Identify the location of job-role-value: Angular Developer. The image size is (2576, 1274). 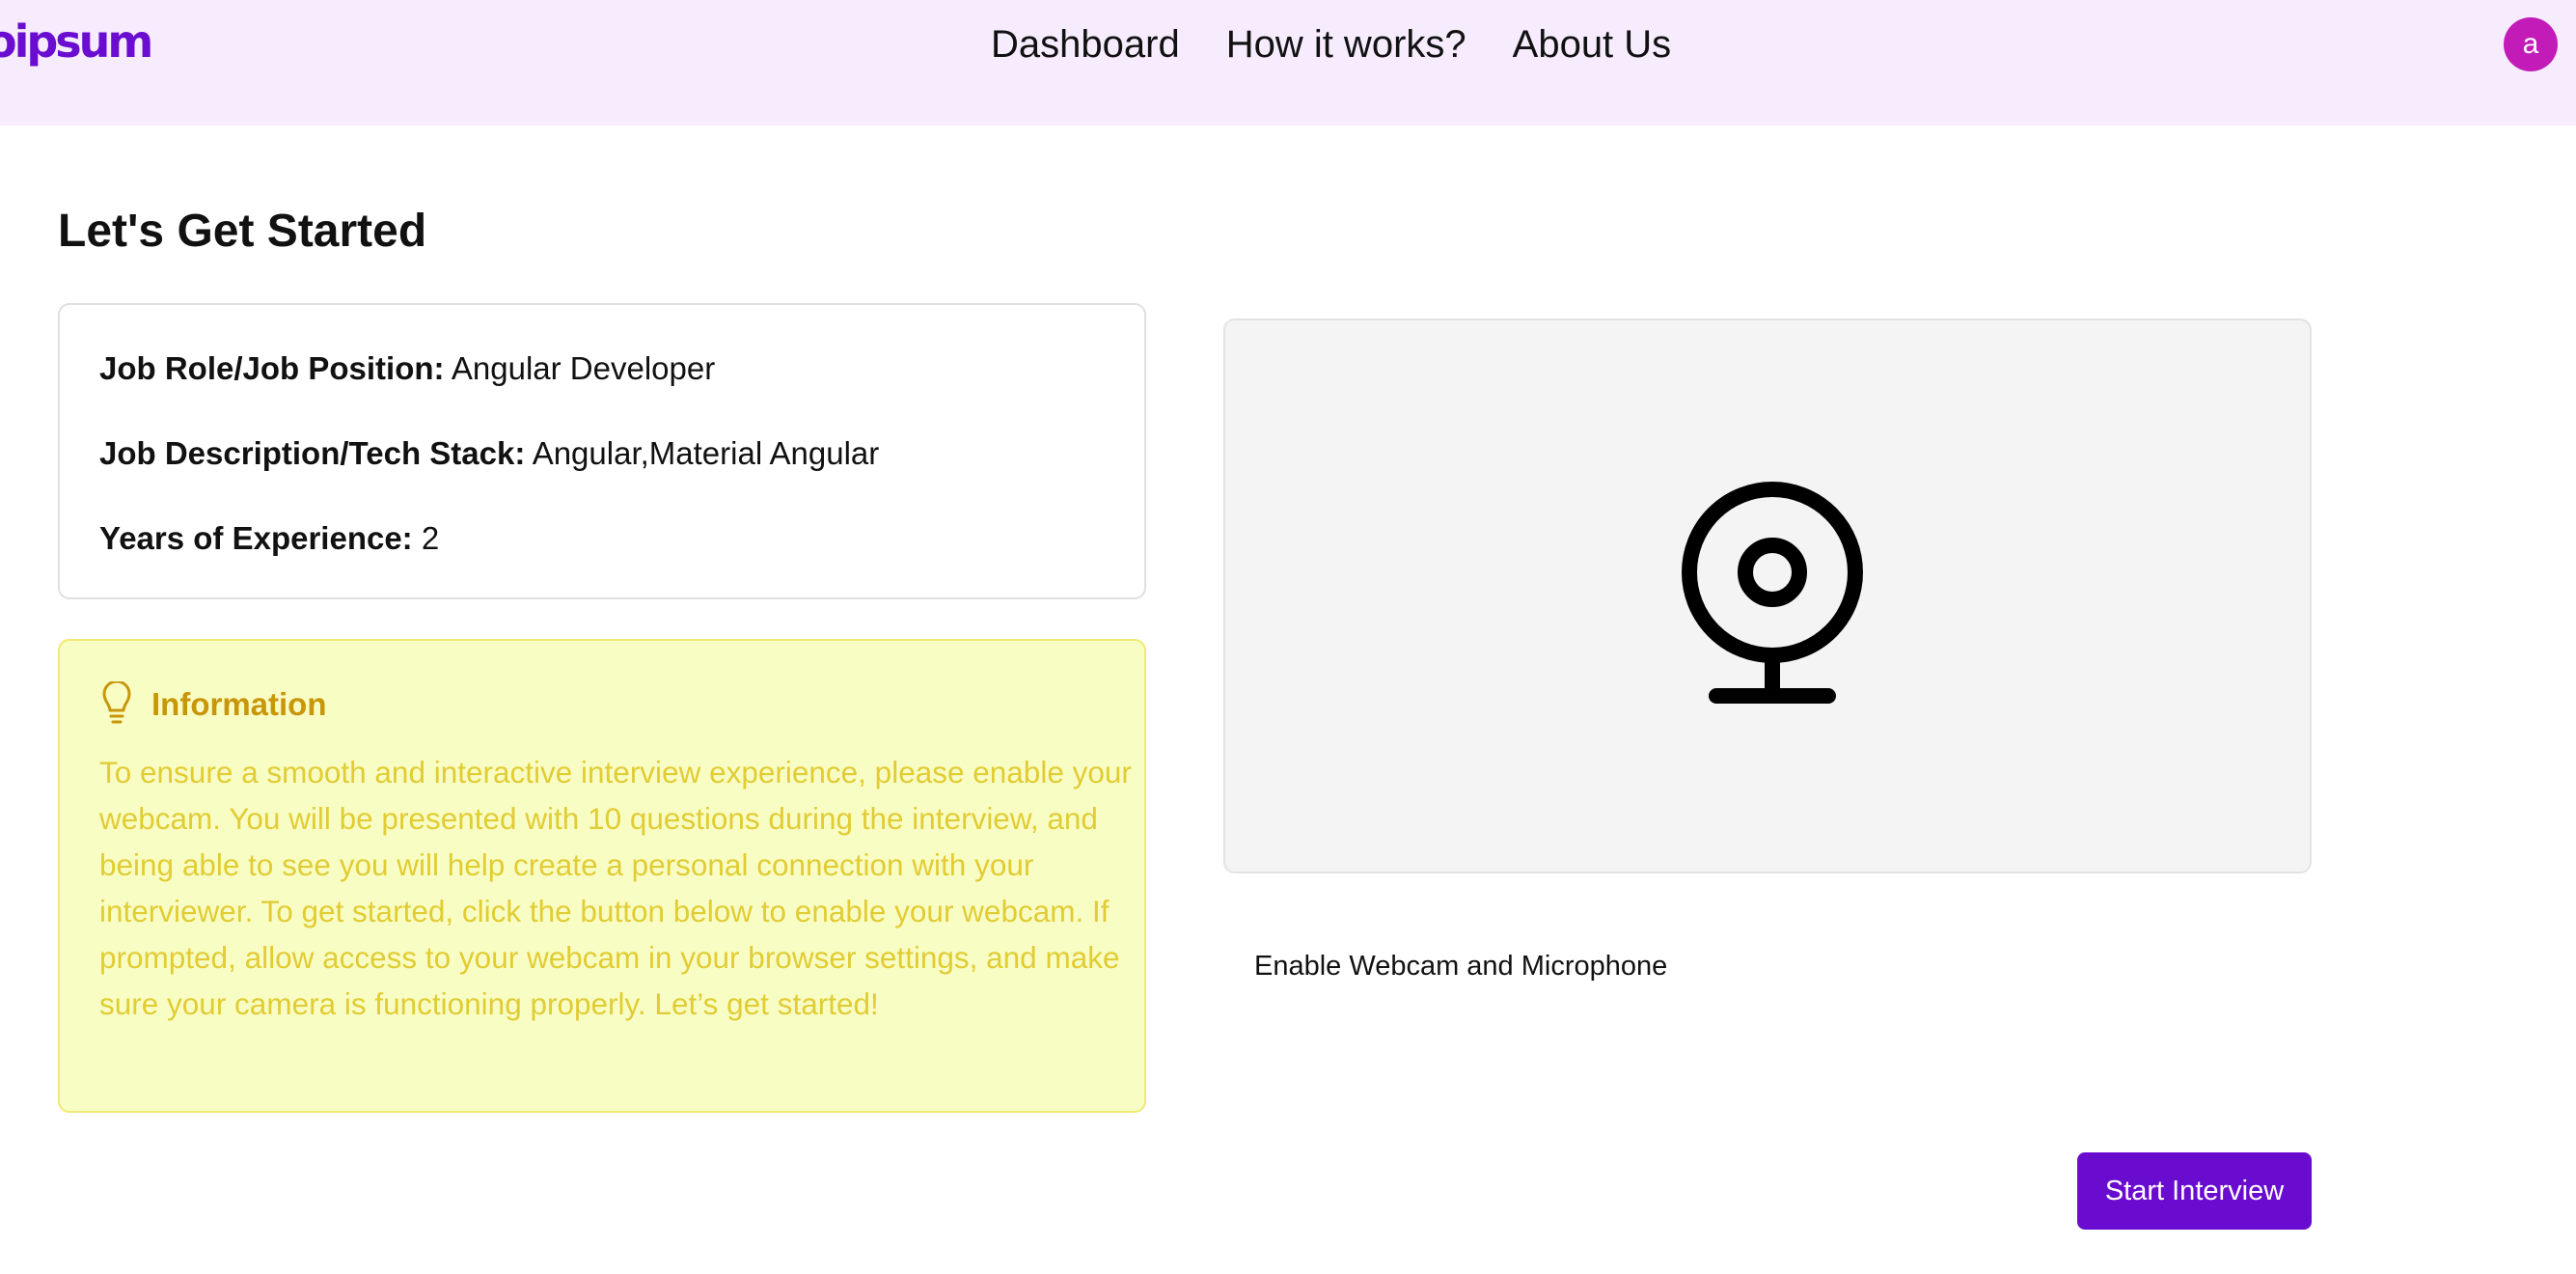
(584, 368).